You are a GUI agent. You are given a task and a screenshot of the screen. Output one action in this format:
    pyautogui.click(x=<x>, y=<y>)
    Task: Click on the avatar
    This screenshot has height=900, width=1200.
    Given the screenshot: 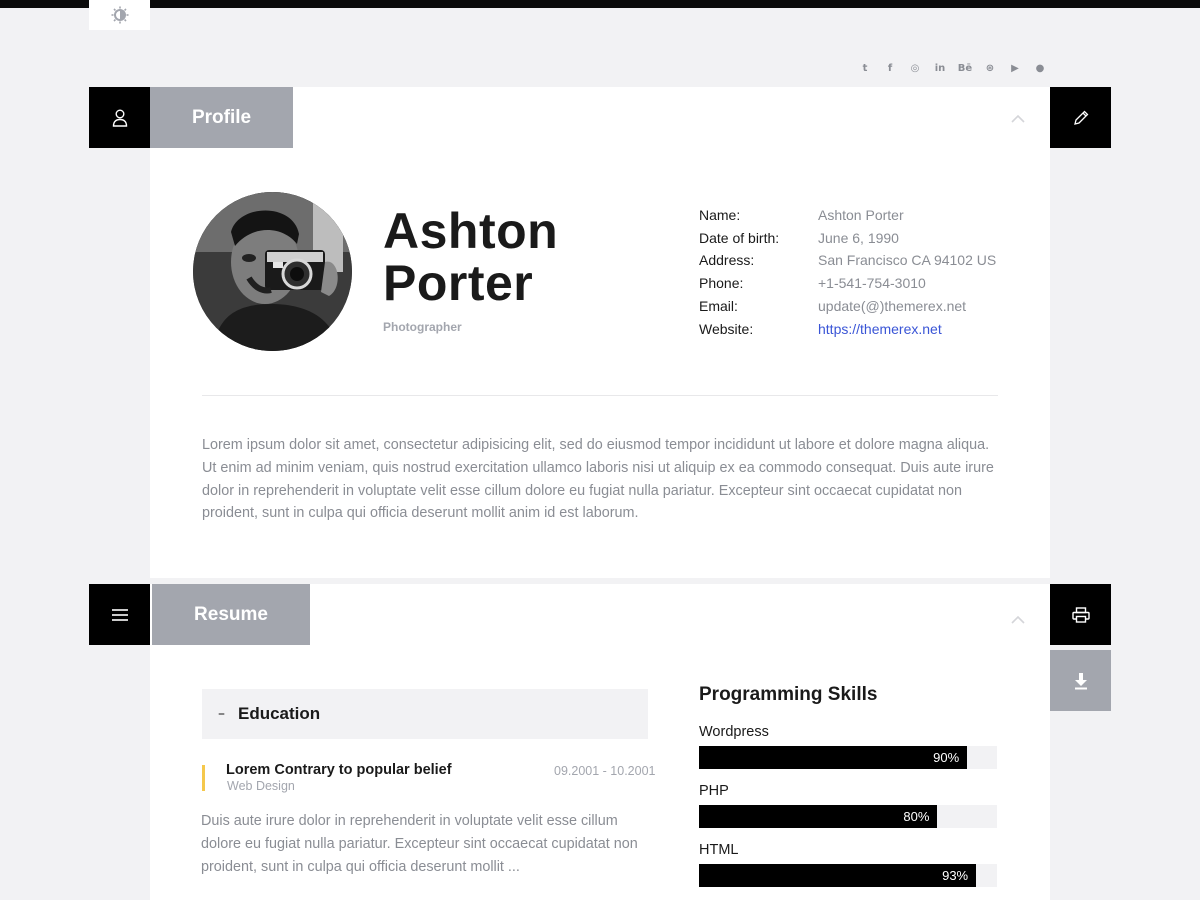 What is the action you would take?
    pyautogui.click(x=272, y=271)
    